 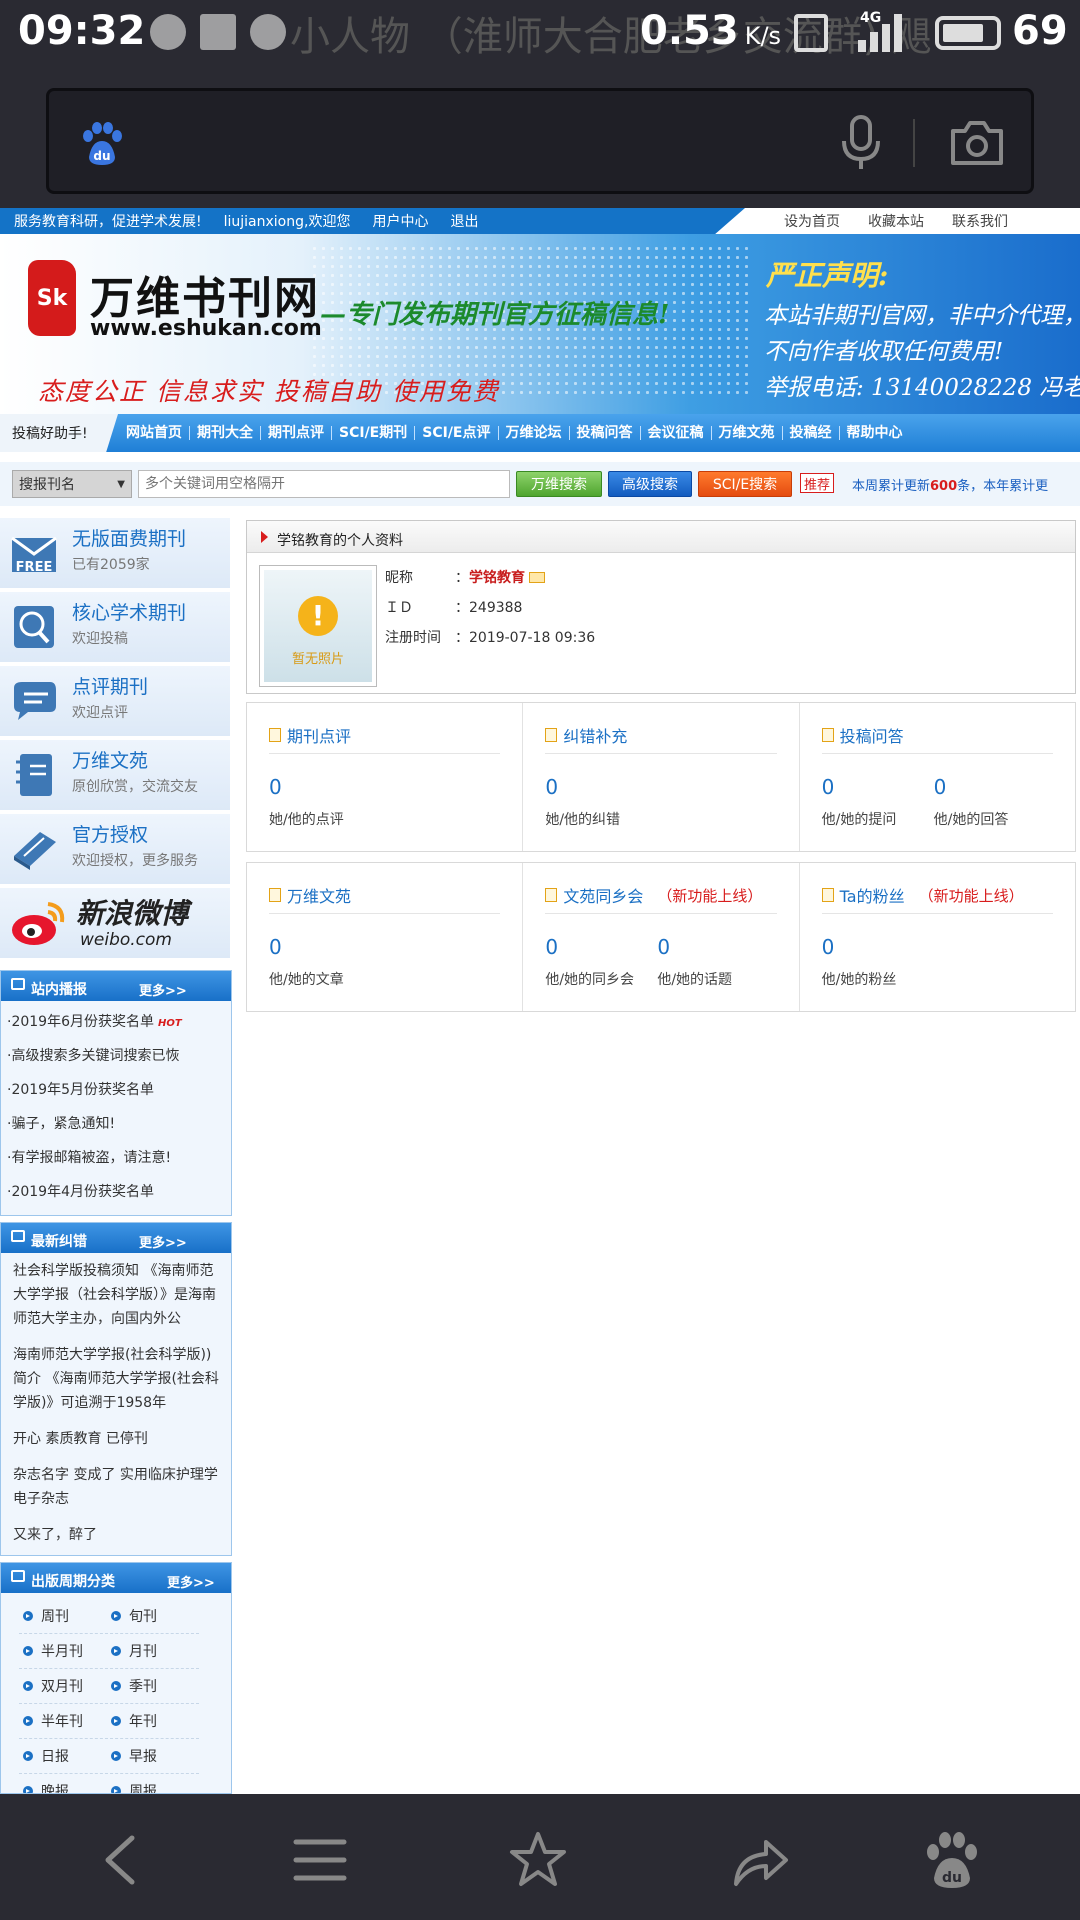 What do you see at coordinates (950, 486) in the screenshot?
I see `update-stat: 本周累计更新600条，本年累计更` at bounding box center [950, 486].